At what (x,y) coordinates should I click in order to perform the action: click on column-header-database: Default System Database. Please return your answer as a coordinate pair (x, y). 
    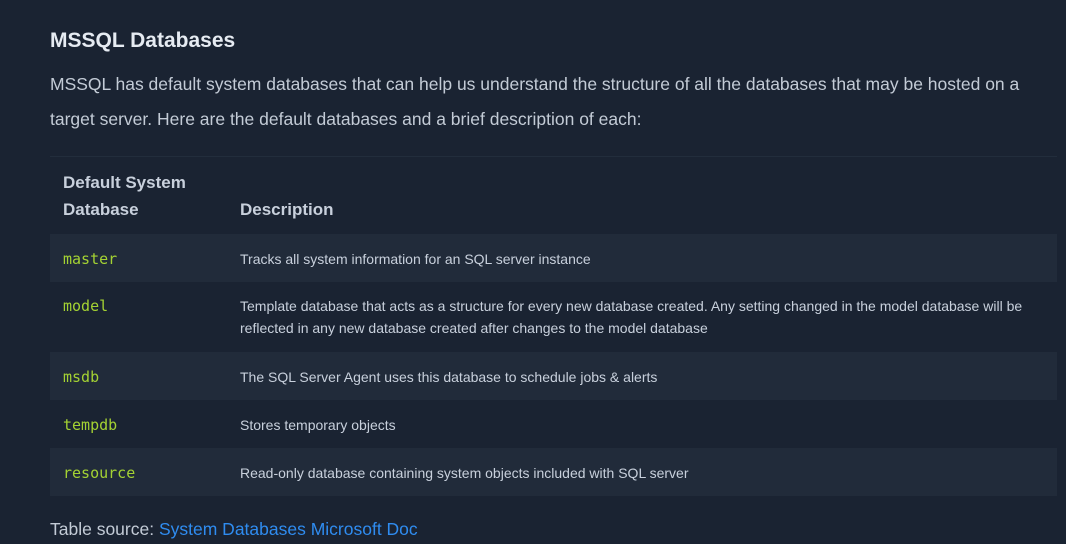
    Looking at the image, I should click on (124, 196).